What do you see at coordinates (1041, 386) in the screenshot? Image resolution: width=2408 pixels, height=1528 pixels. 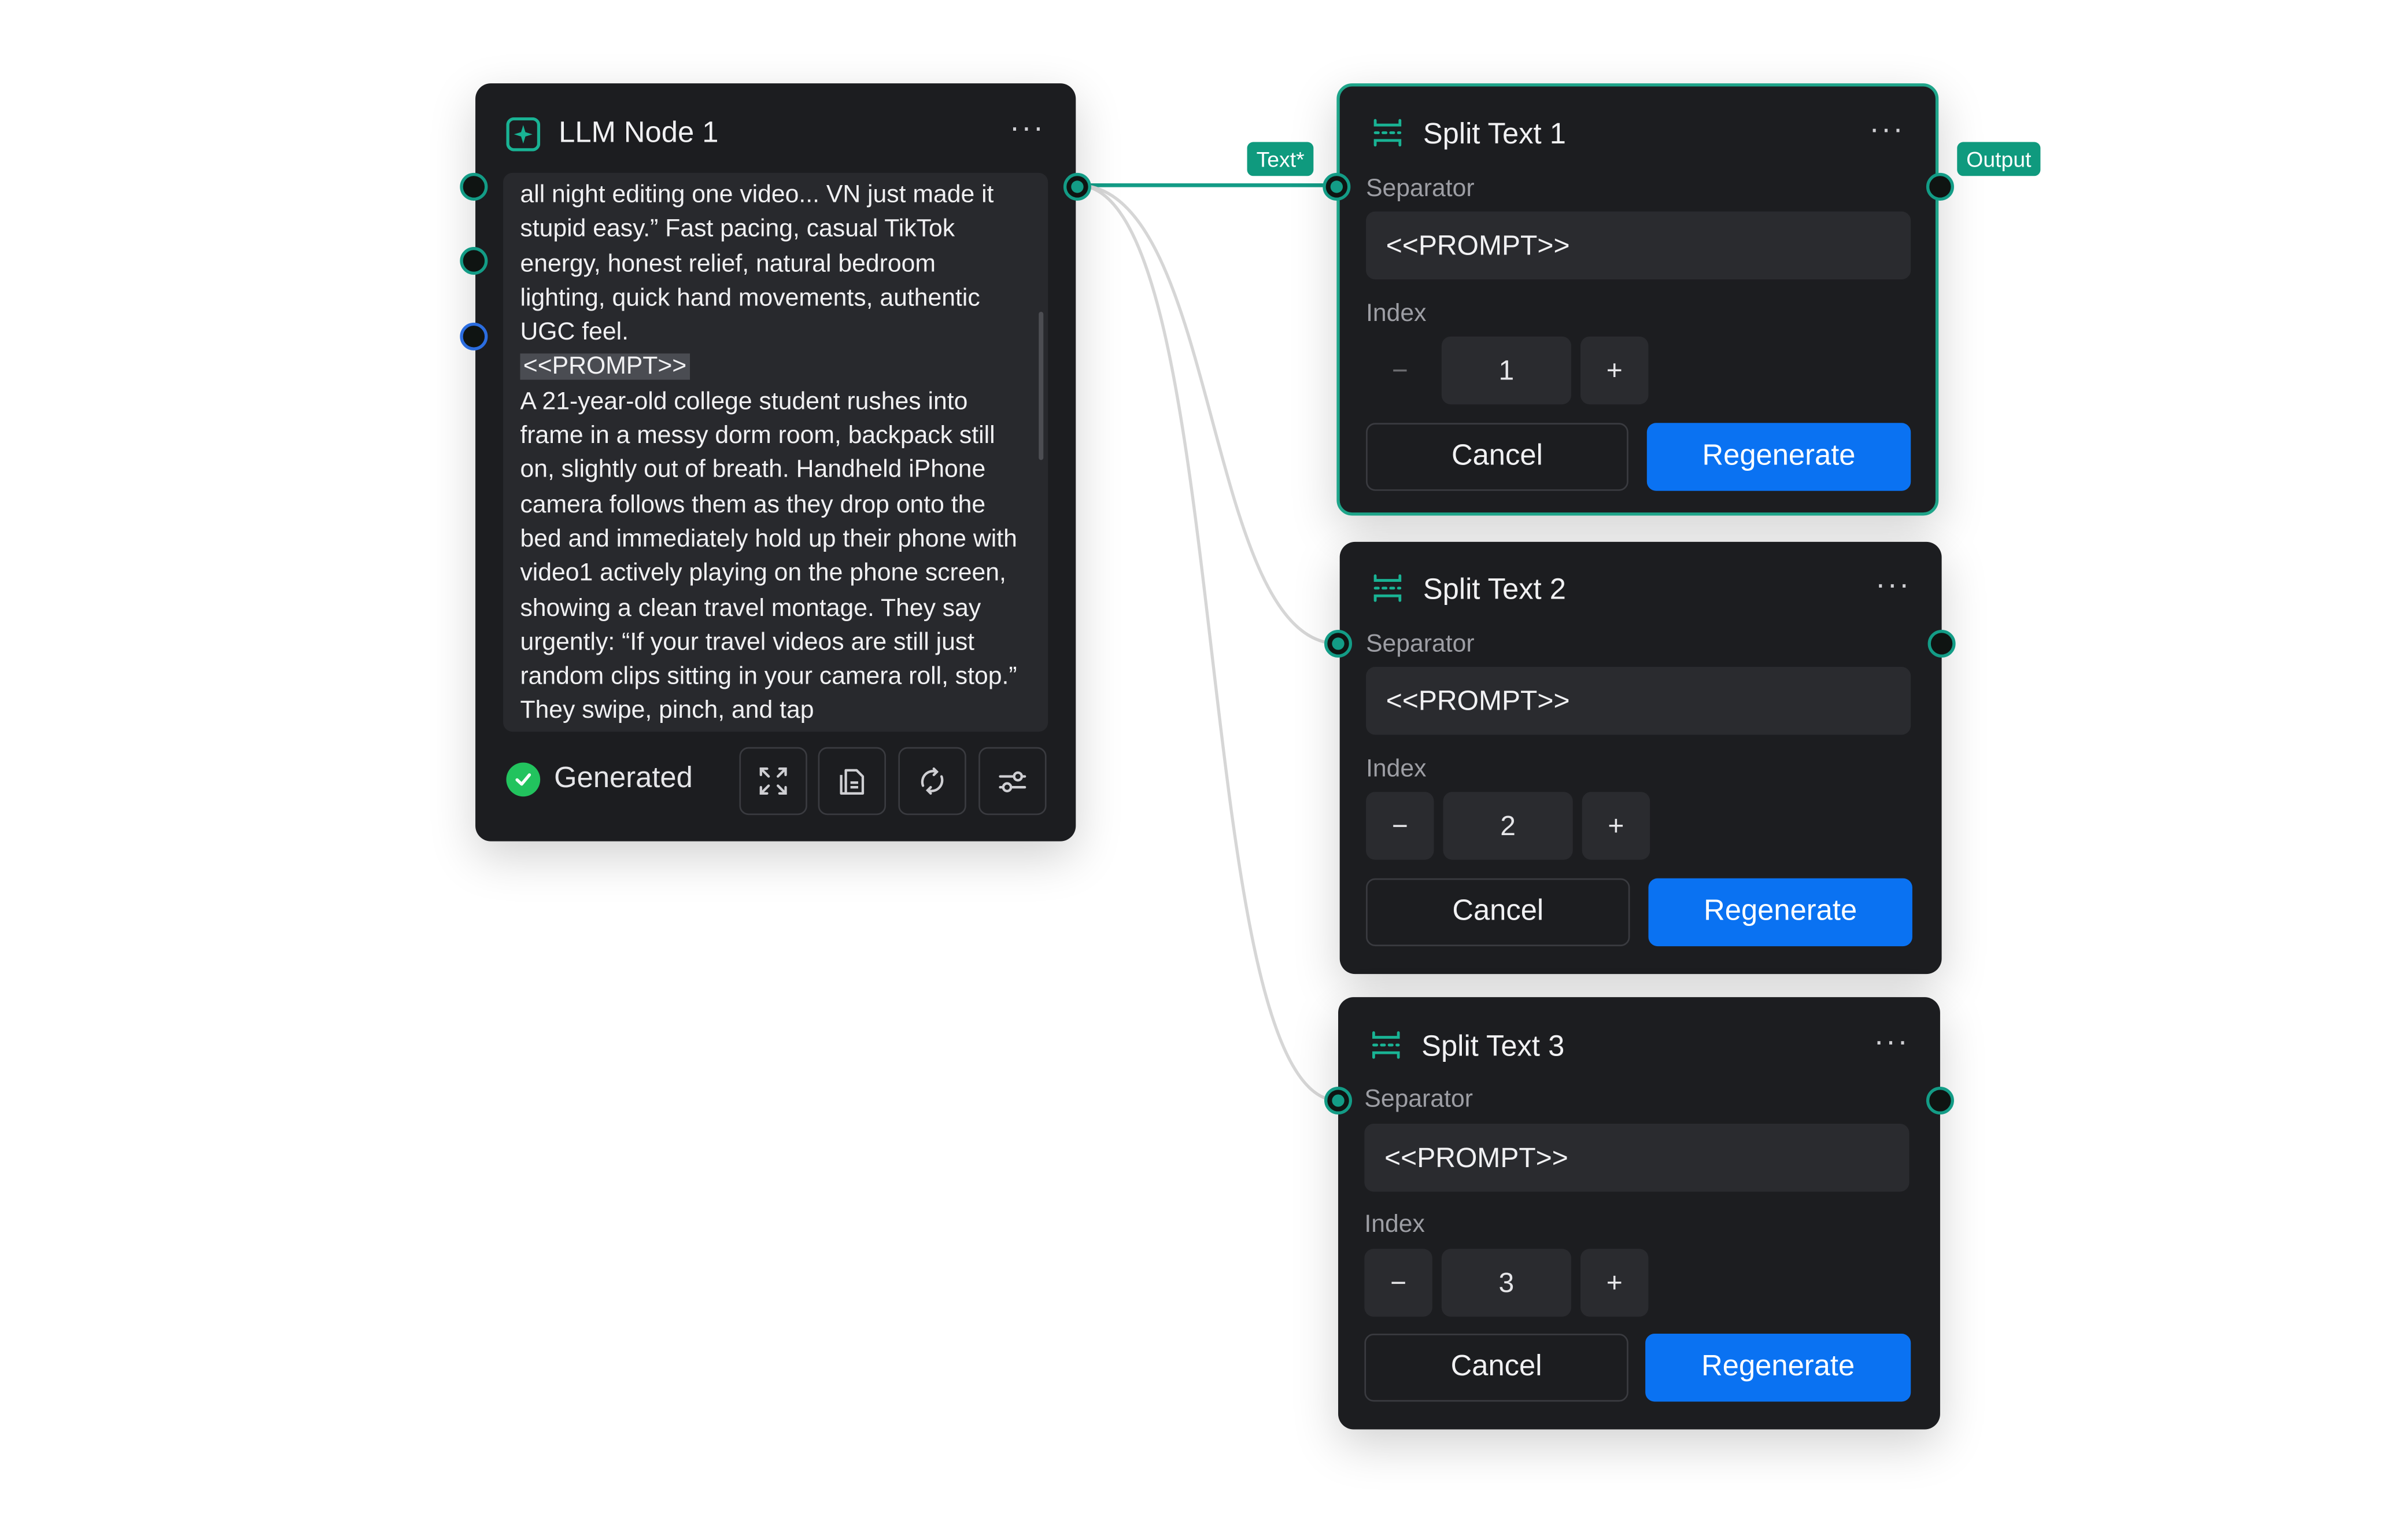 I see `llm-output-scrollbar` at bounding box center [1041, 386].